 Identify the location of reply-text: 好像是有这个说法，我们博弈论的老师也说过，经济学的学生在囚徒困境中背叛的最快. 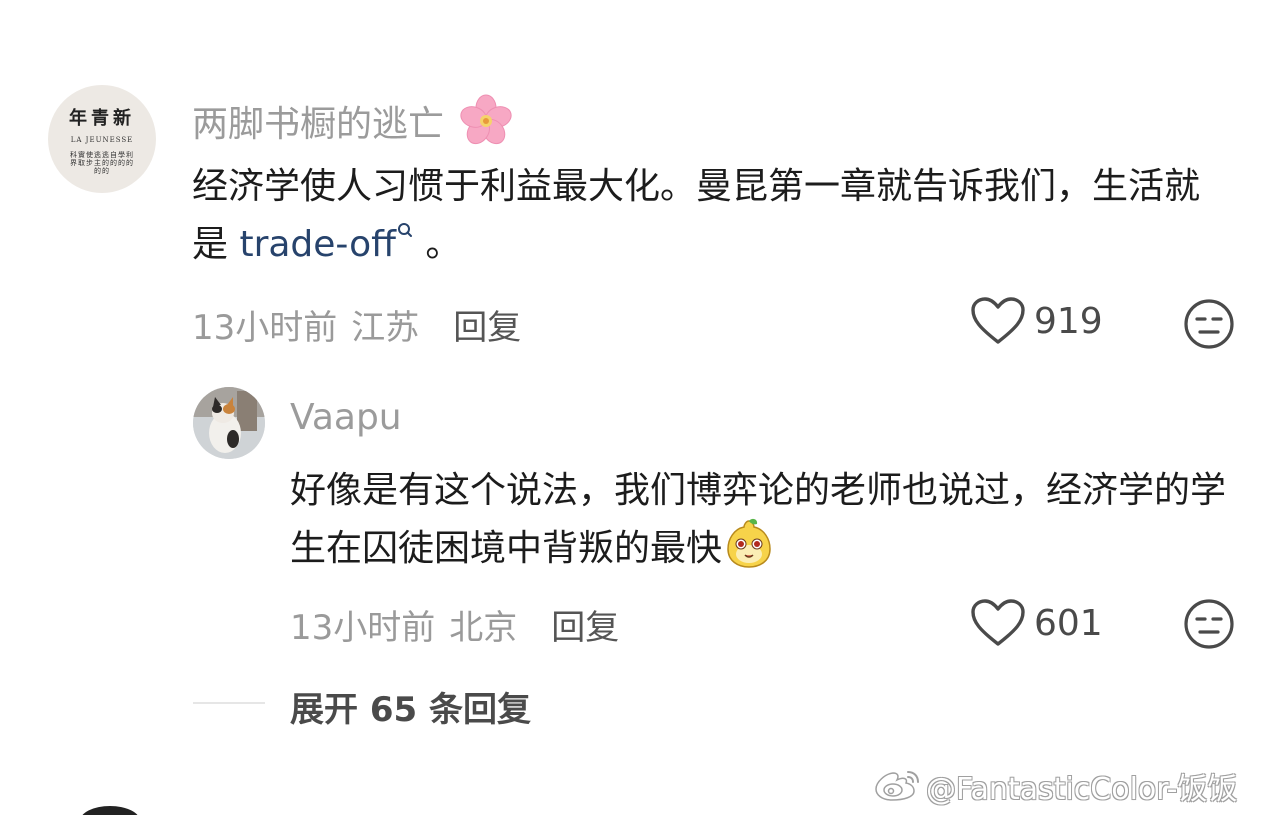
(765, 520).